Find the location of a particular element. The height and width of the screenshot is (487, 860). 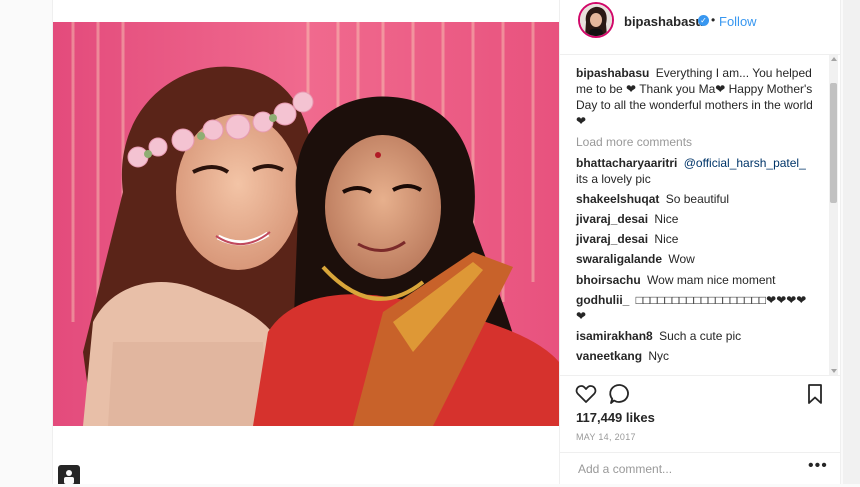

comment-item: swaraligalande Wow is located at coordinates (696, 259).